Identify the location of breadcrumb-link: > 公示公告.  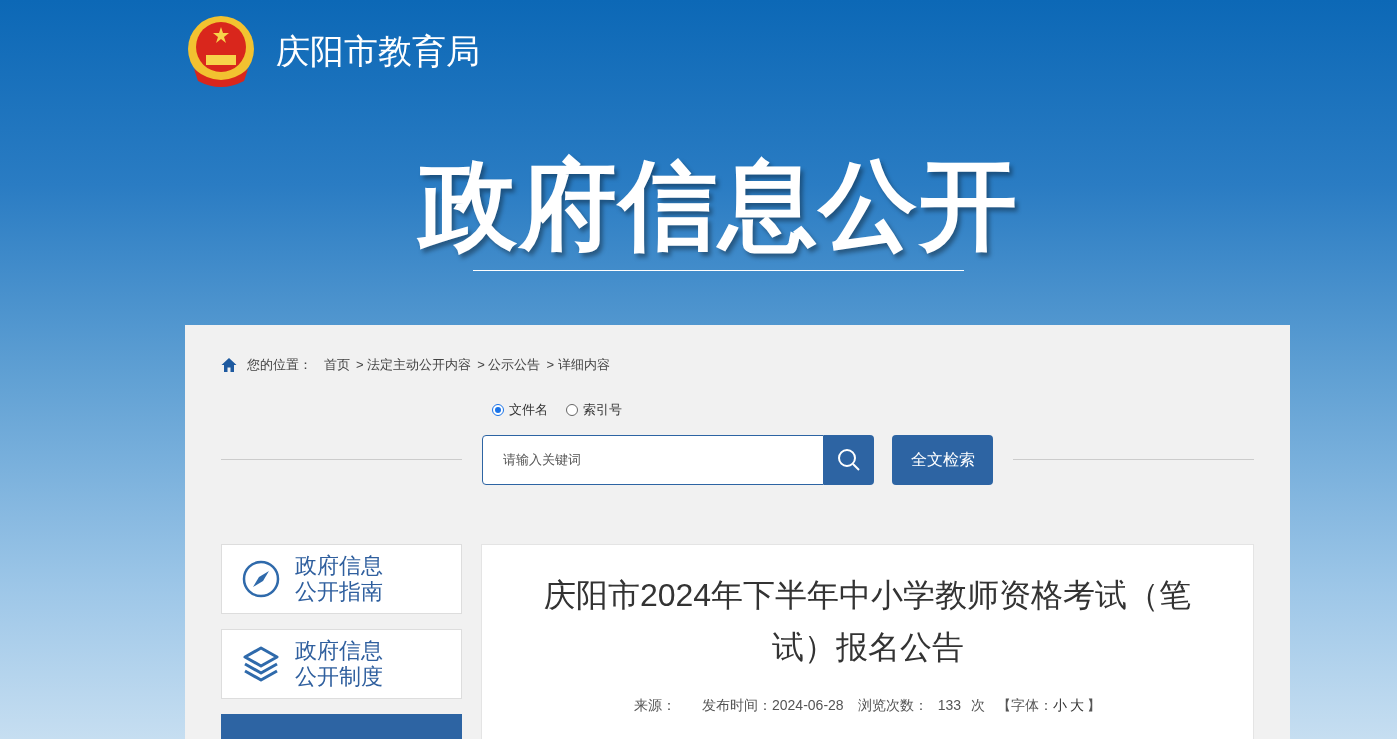
(509, 365).